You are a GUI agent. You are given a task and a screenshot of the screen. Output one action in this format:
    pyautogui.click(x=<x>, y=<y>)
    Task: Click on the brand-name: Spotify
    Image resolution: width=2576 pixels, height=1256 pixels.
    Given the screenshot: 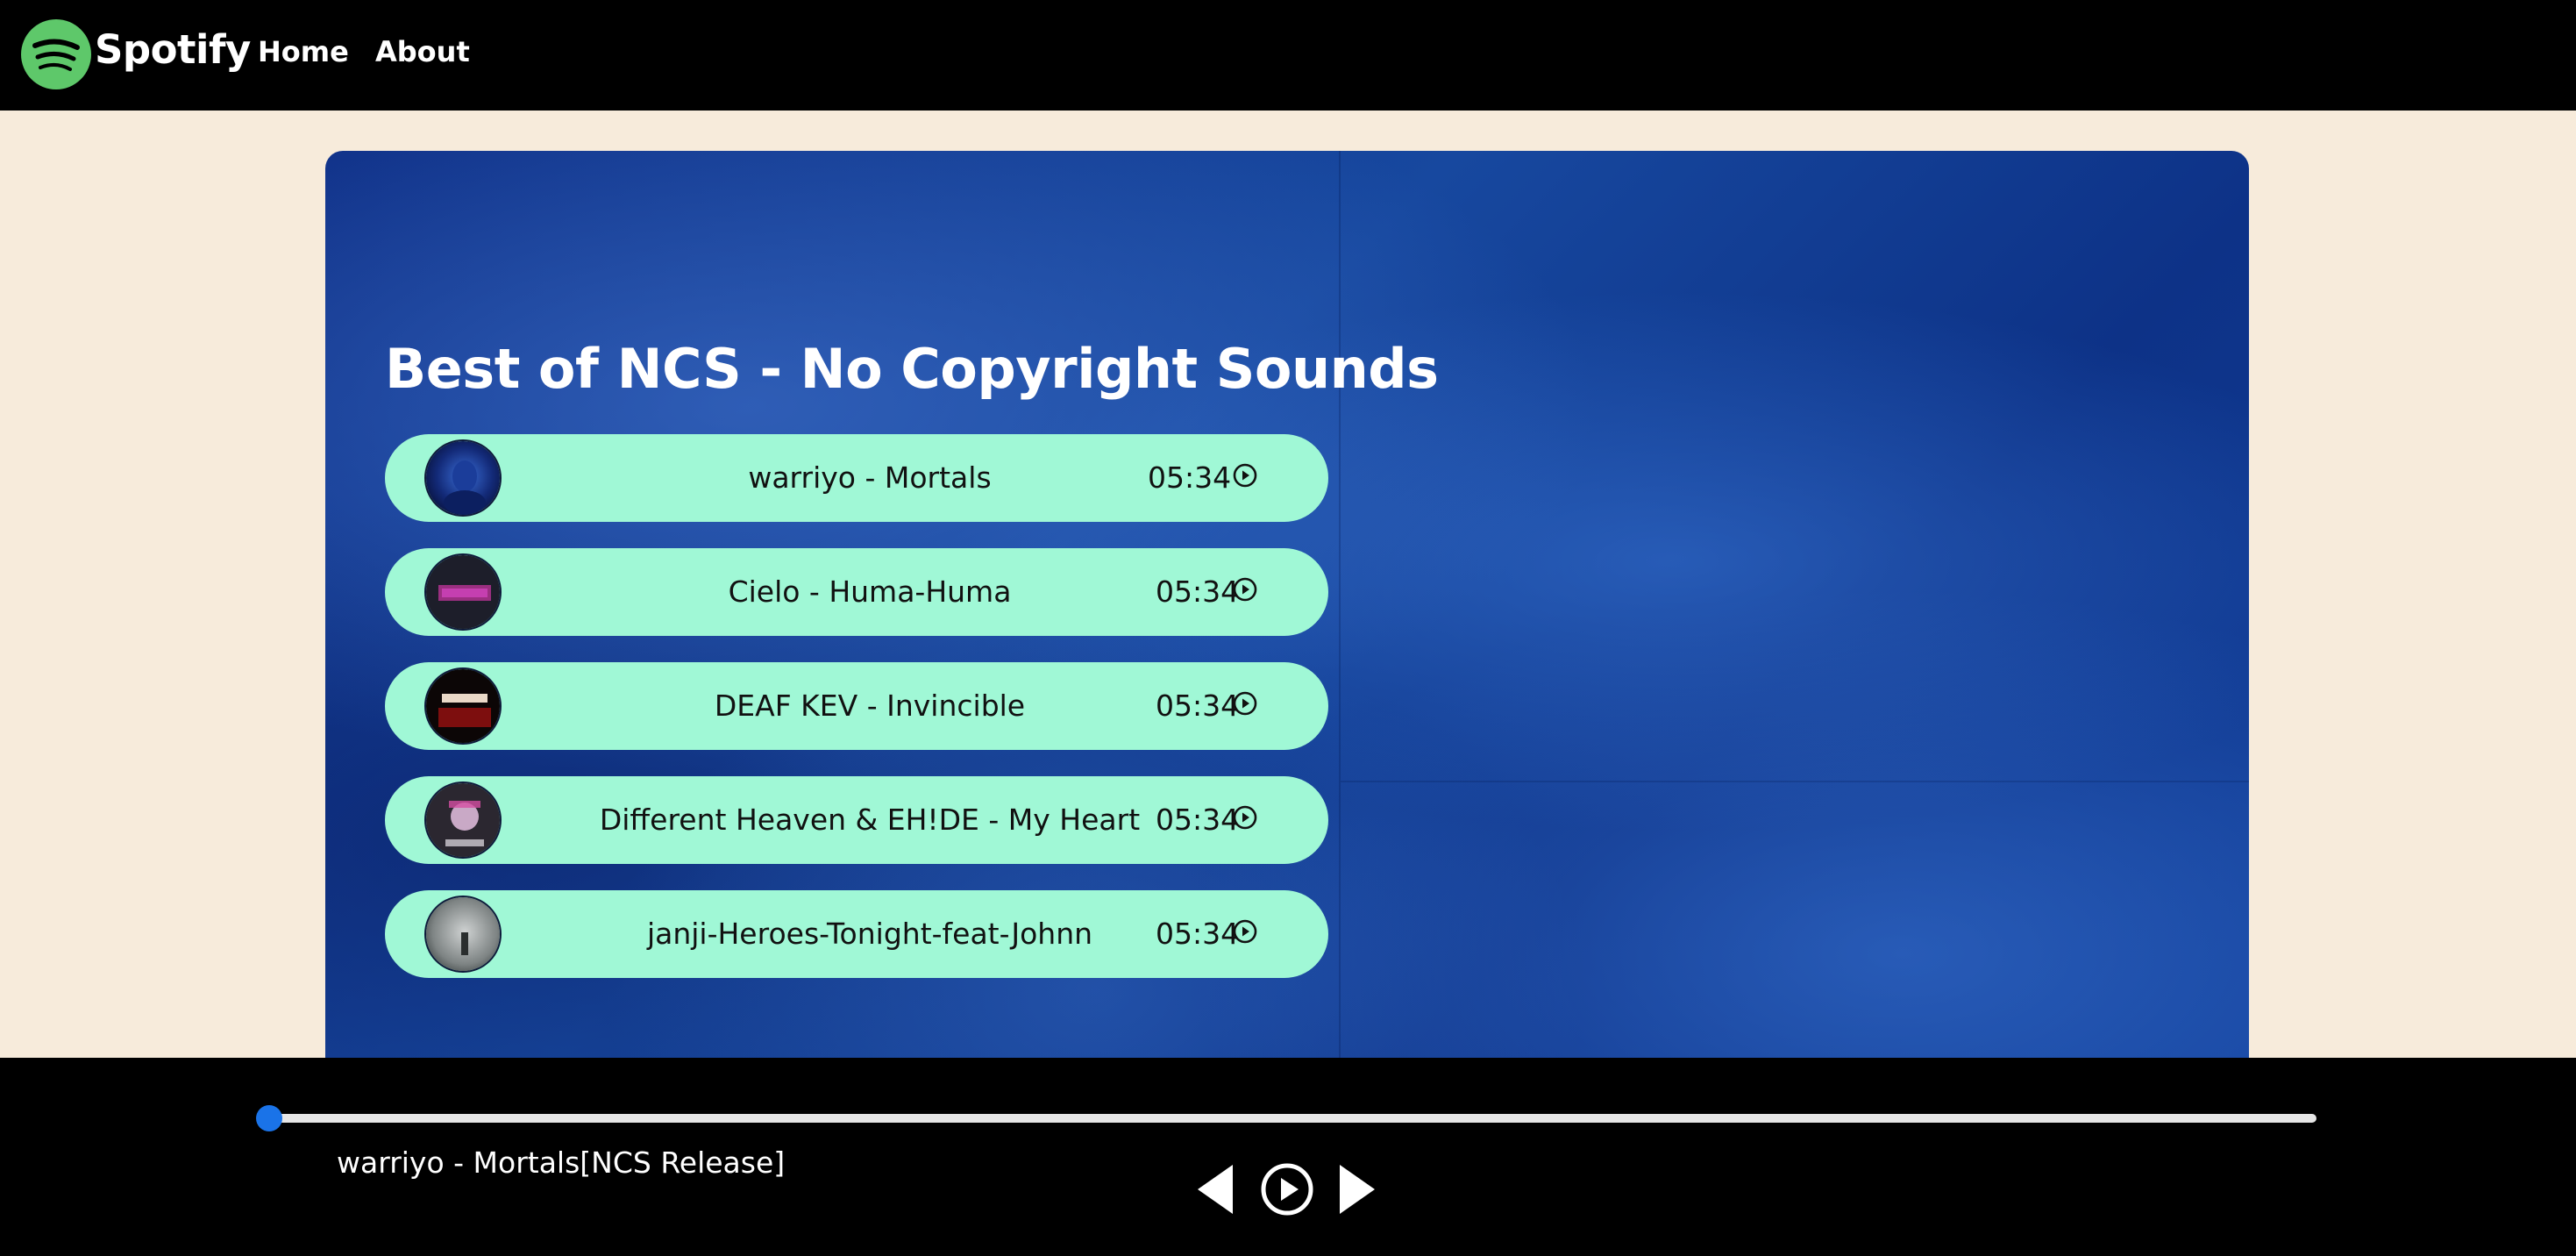 What is the action you would take?
    pyautogui.click(x=173, y=49)
    